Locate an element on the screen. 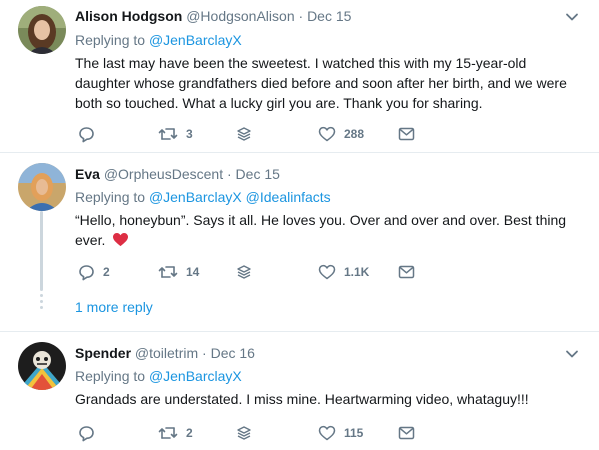 This screenshot has width=599, height=450. more-replies-link: 1 more reply is located at coordinates (114, 307).